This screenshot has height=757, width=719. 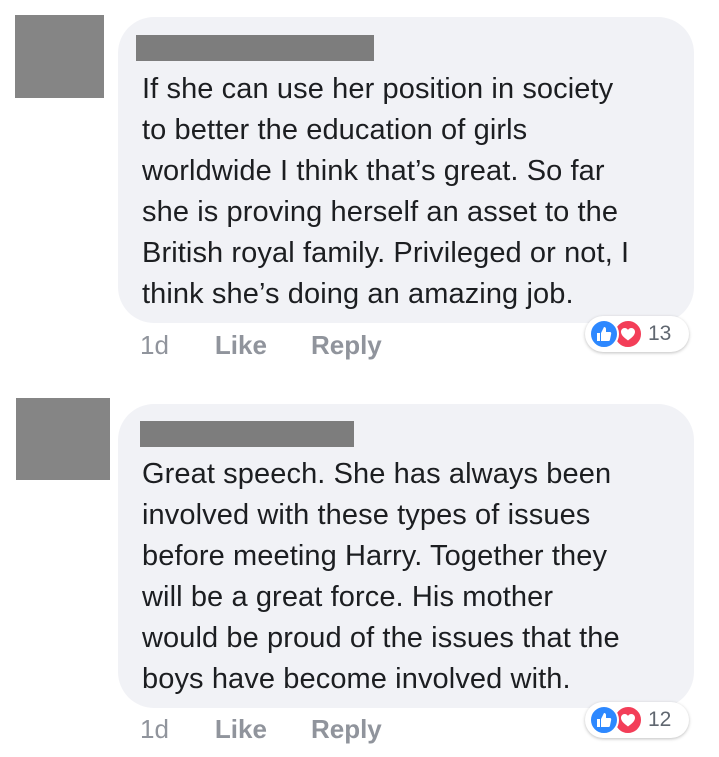 What do you see at coordinates (660, 333) in the screenshot?
I see `reaction-count: 13` at bounding box center [660, 333].